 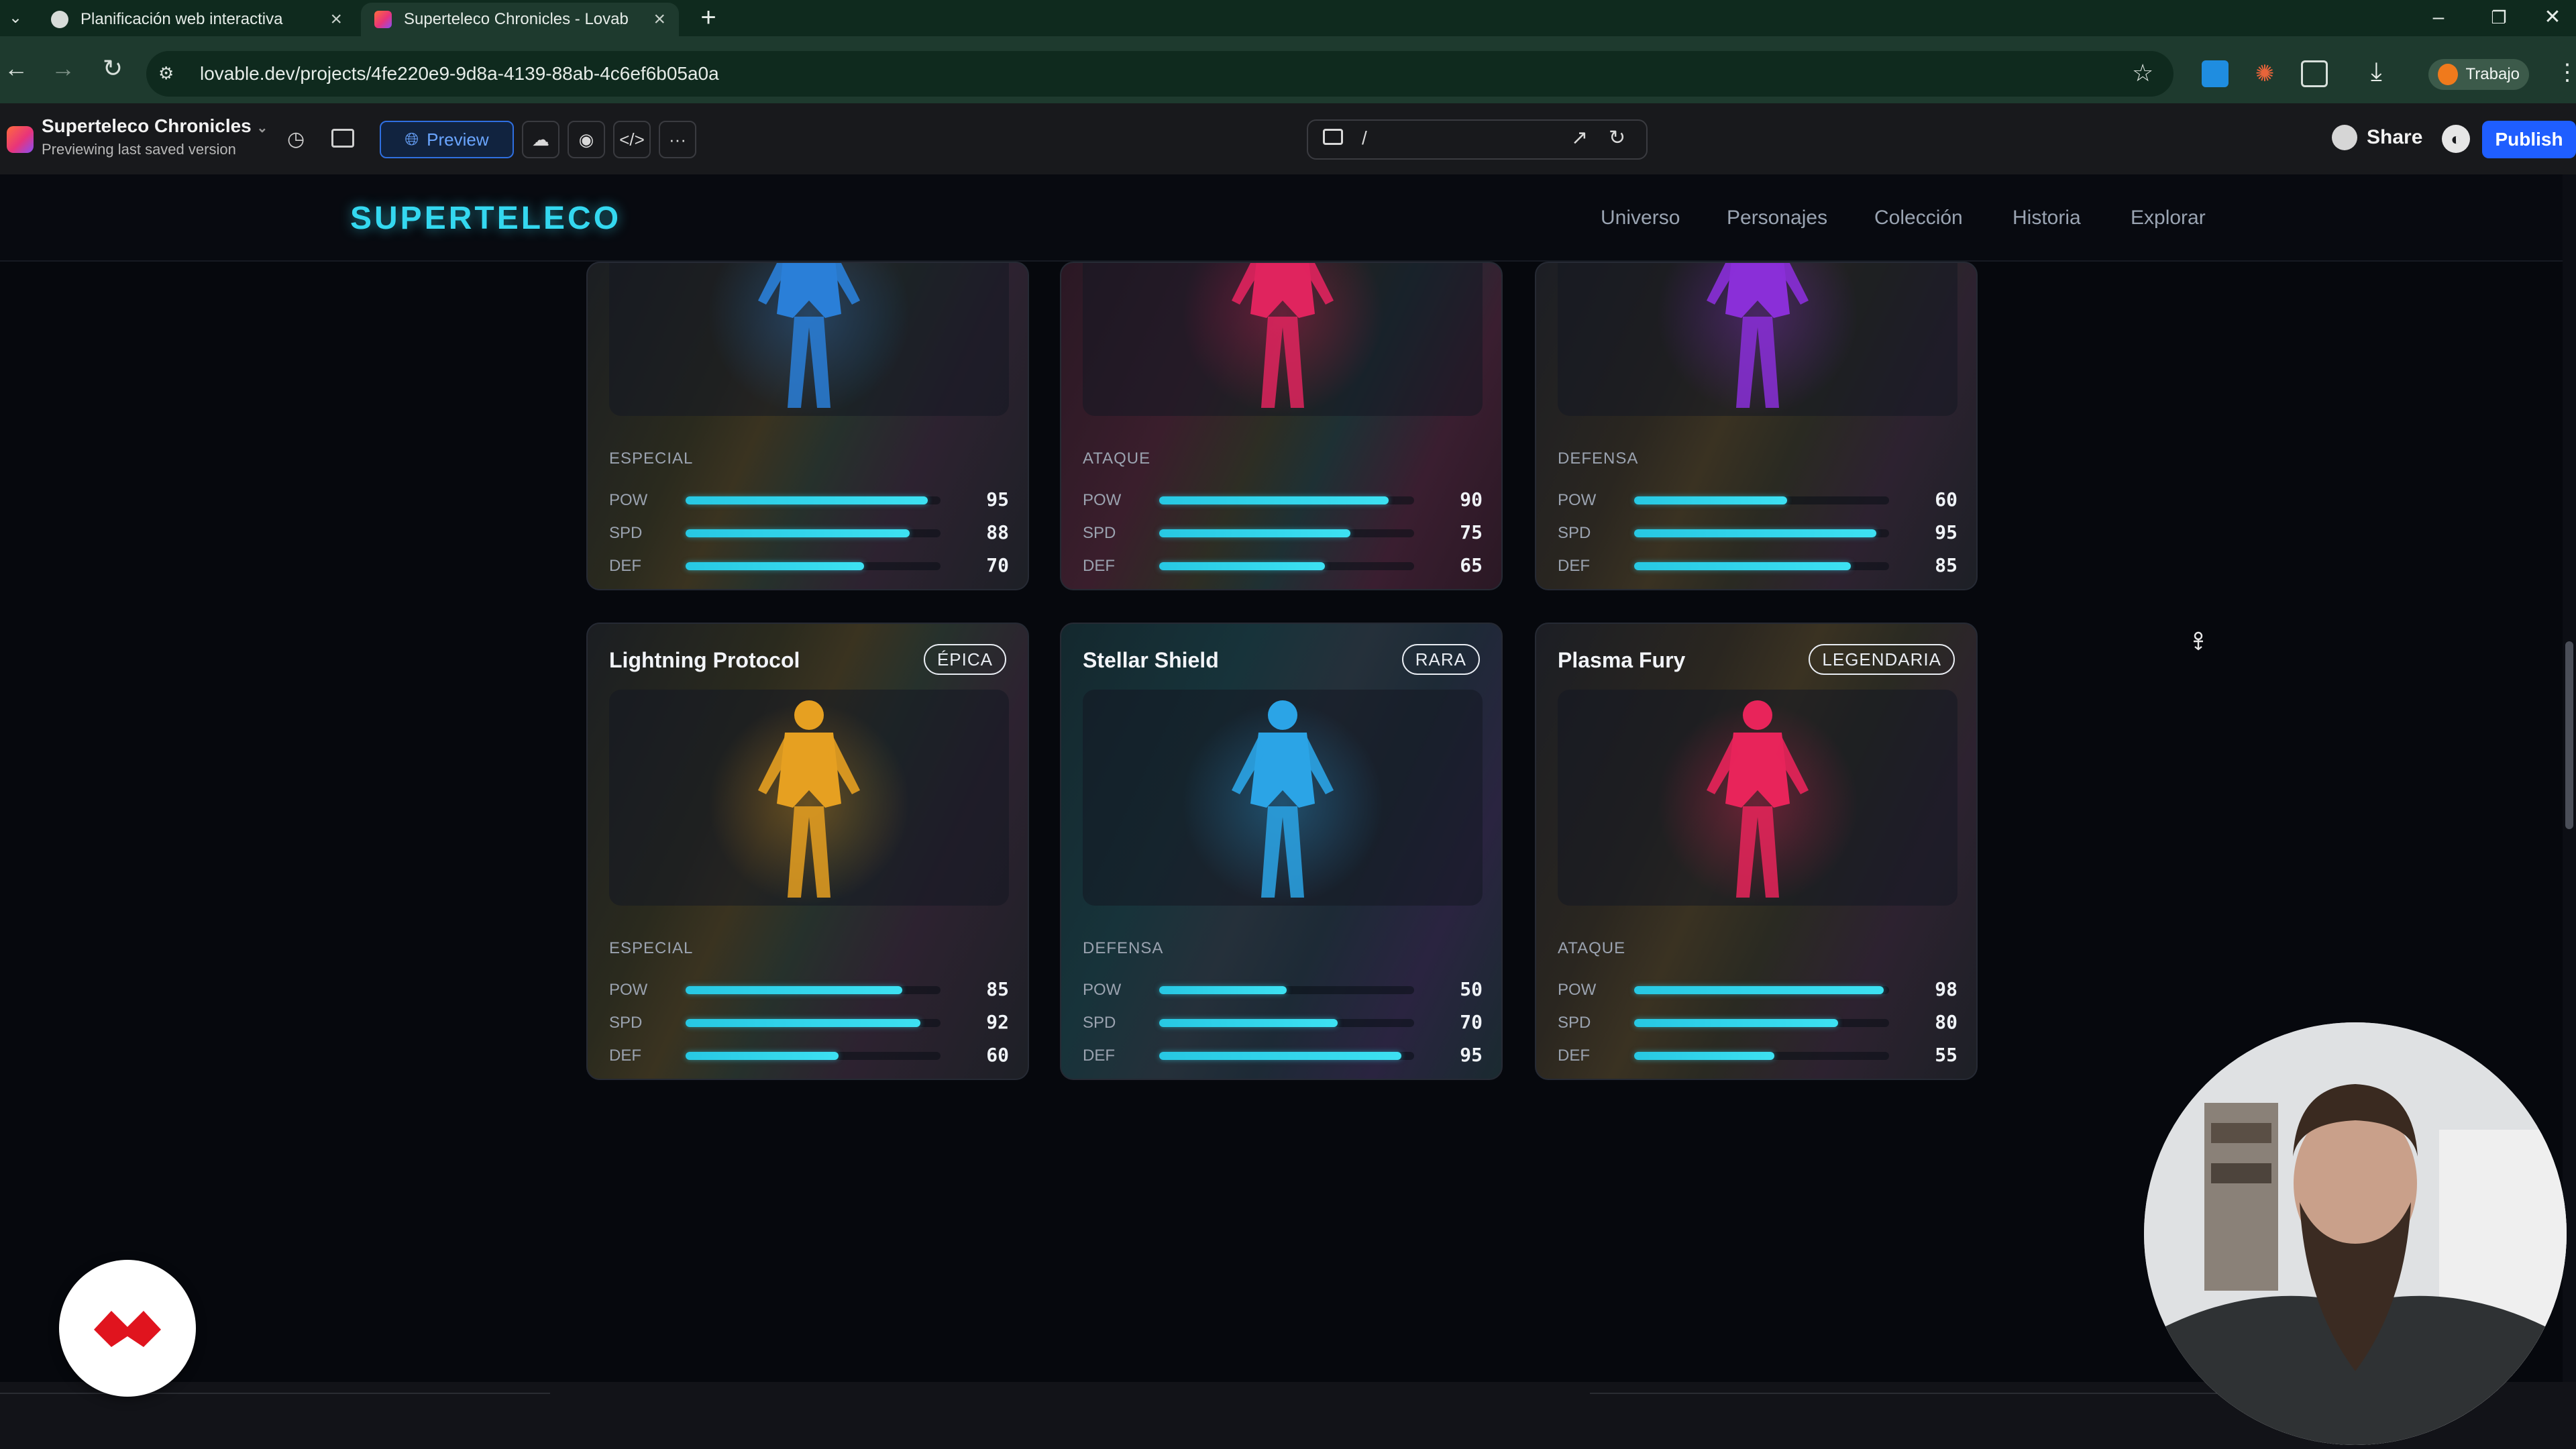 I want to click on nav-link-universo: Universo, so click(x=1640, y=218).